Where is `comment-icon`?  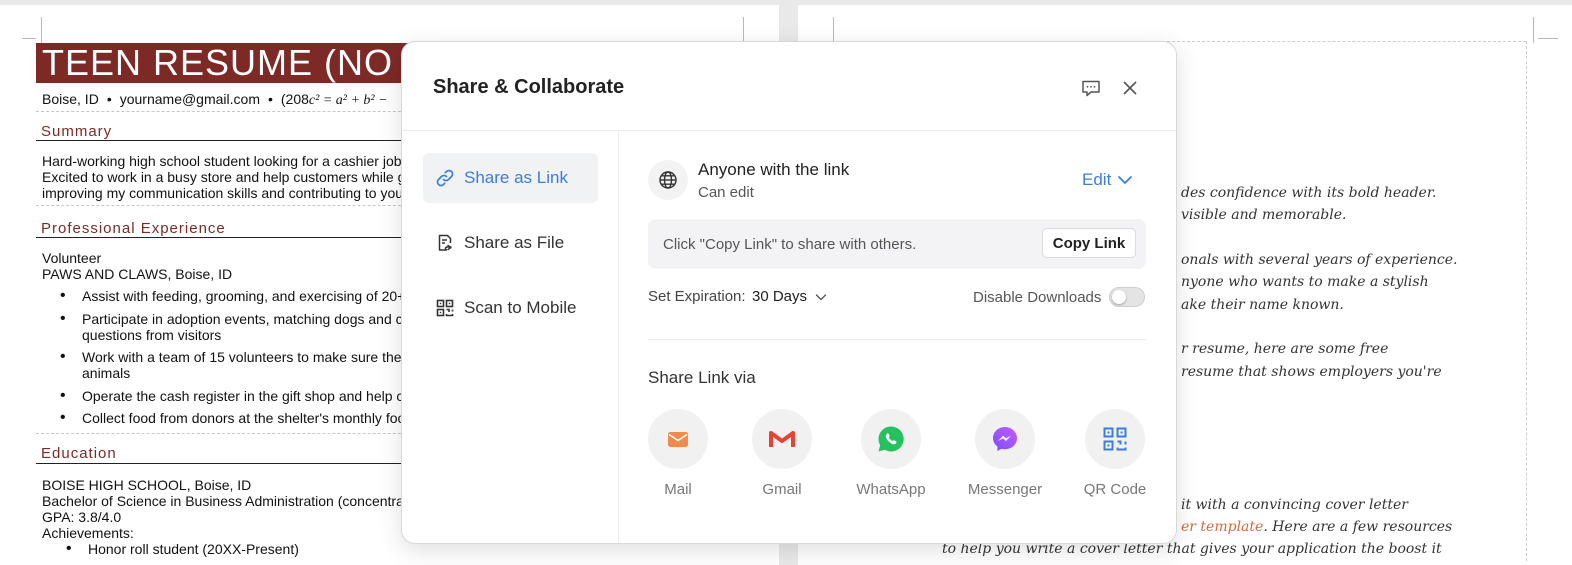
comment-icon is located at coordinates (1091, 88).